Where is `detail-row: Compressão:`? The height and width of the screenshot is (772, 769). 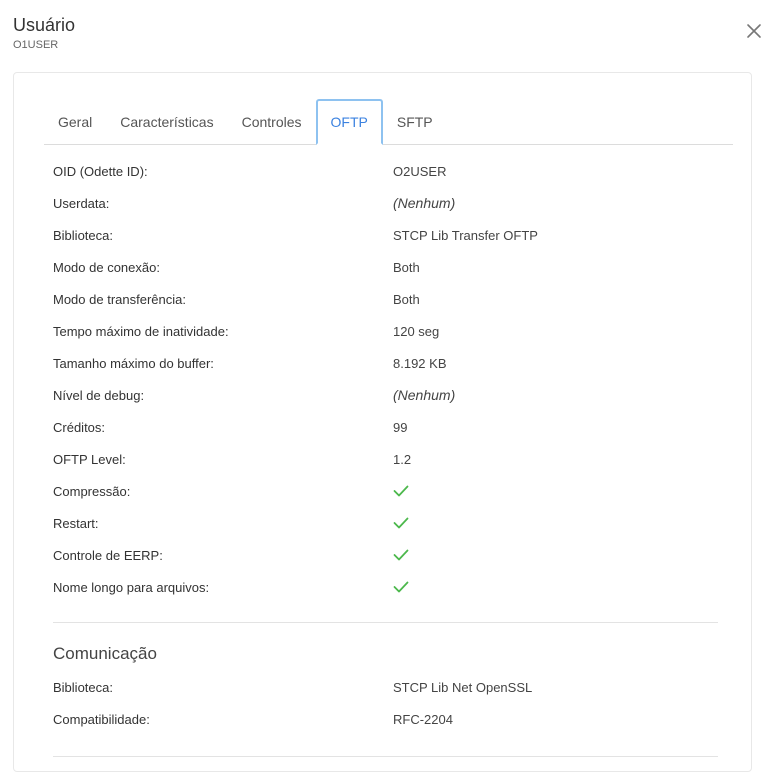 detail-row: Compressão: is located at coordinates (385, 491).